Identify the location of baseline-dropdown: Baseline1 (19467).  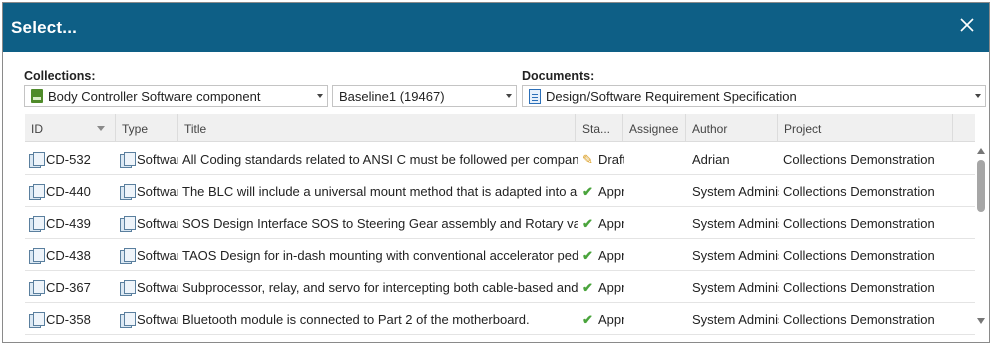
(424, 96).